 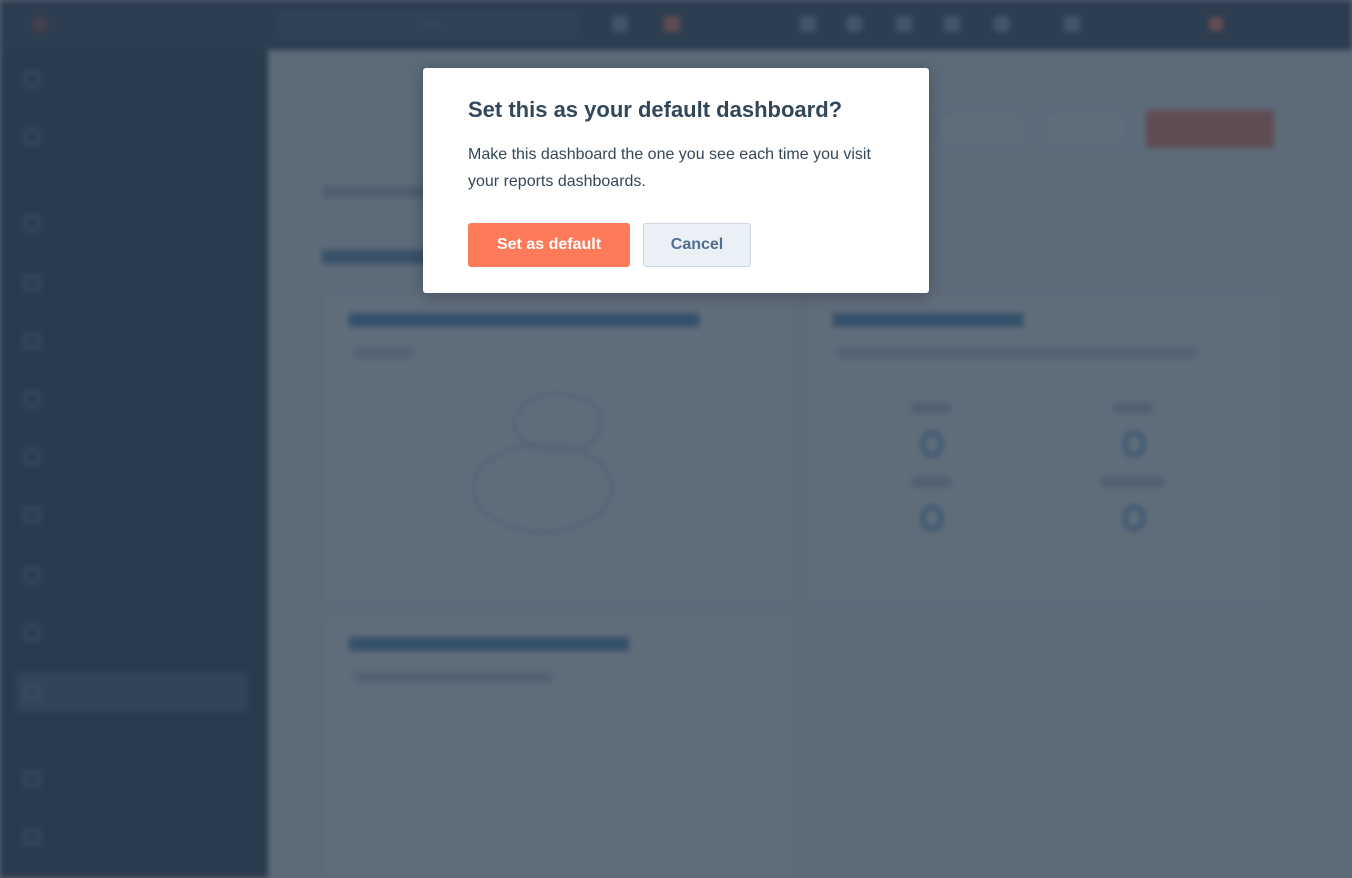 I want to click on set-as-default-button: Set as default, so click(x=549, y=245).